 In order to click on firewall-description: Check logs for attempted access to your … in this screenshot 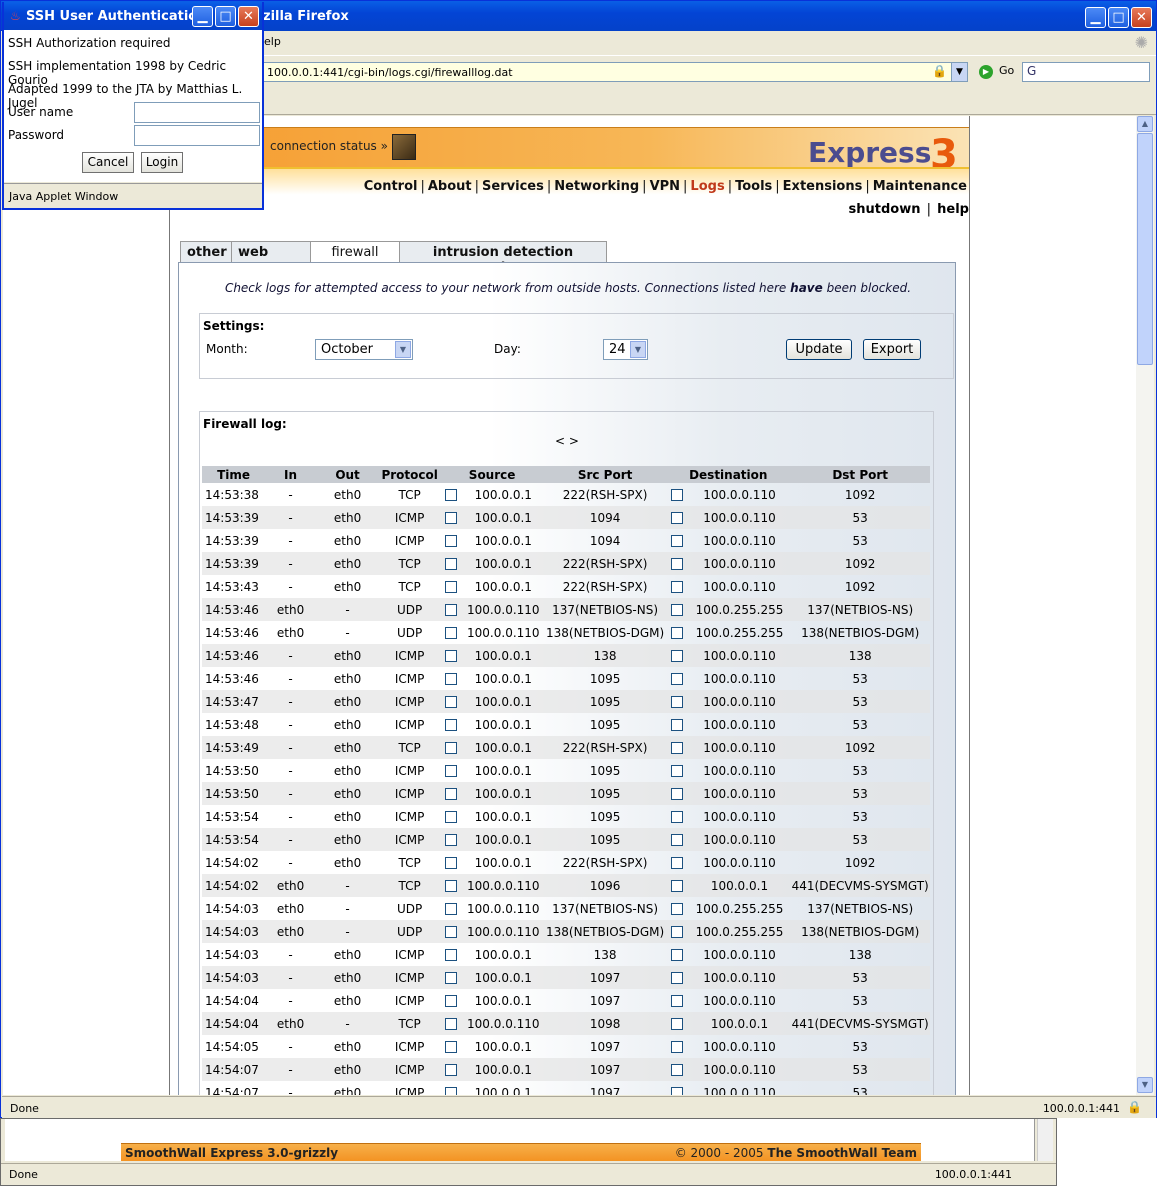, I will do `click(568, 288)`.